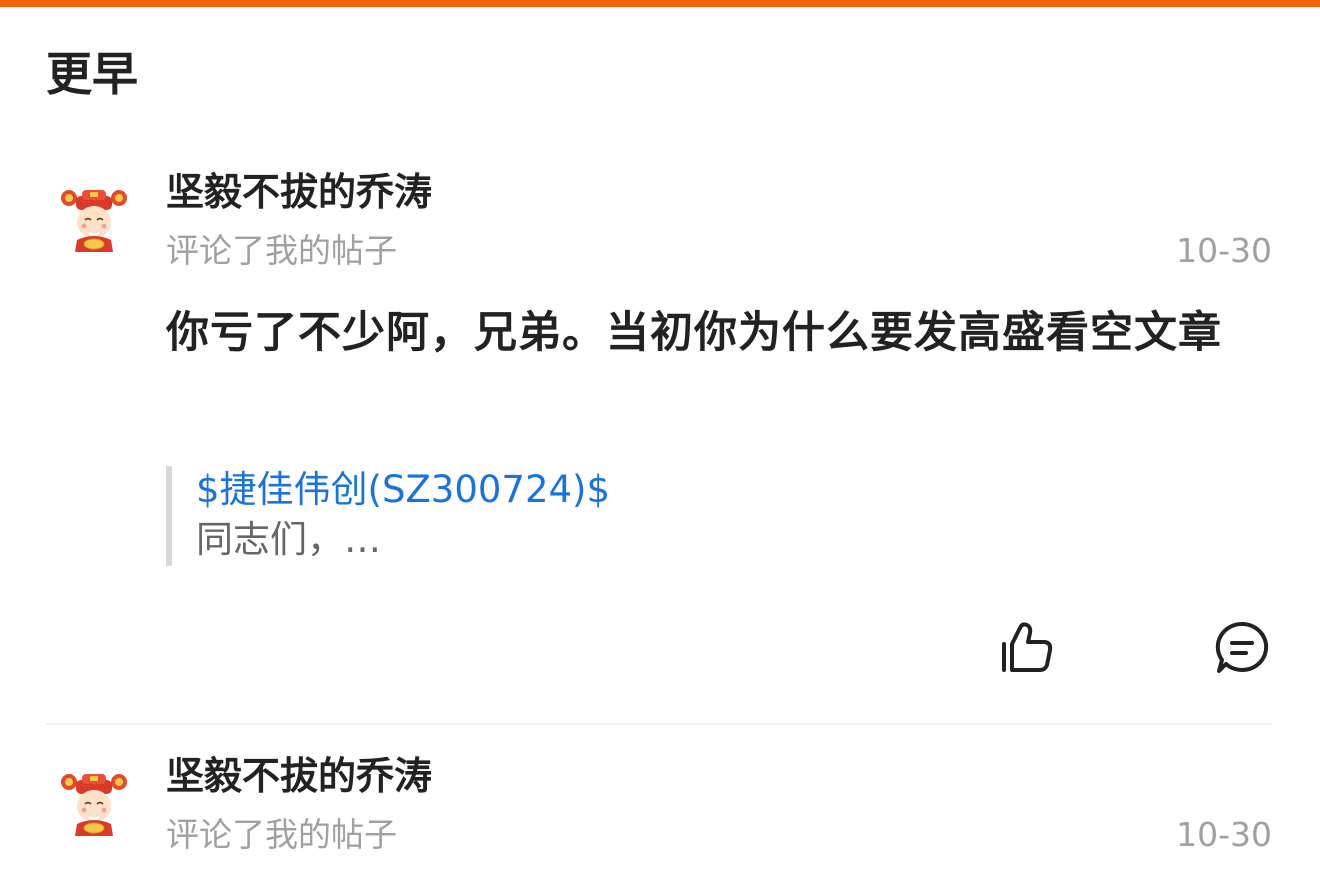 This screenshot has width=1320, height=880. I want to click on thumbs-up-icon, so click(1027, 647).